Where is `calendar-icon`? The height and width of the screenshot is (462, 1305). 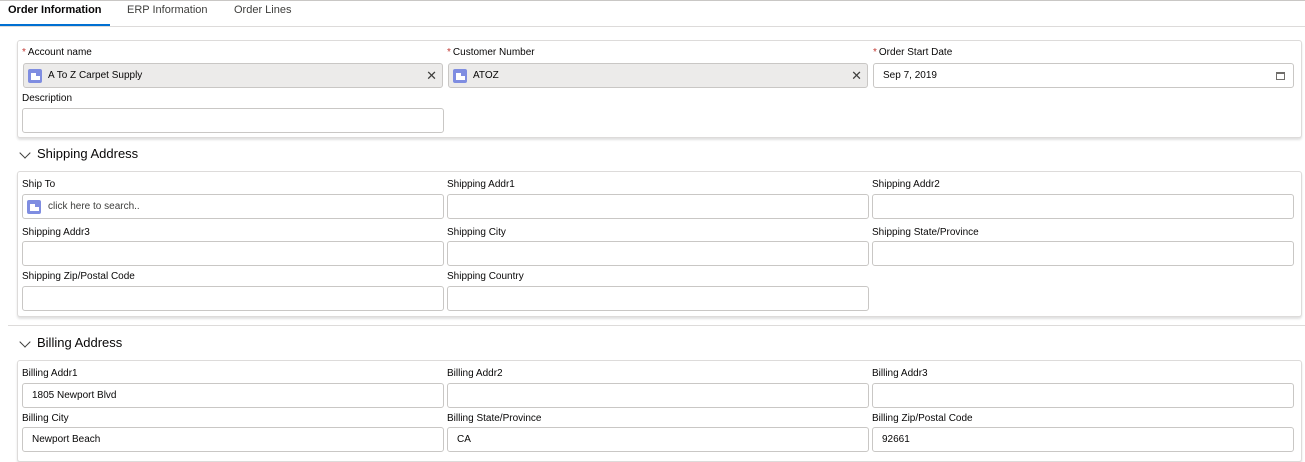 calendar-icon is located at coordinates (1280, 76).